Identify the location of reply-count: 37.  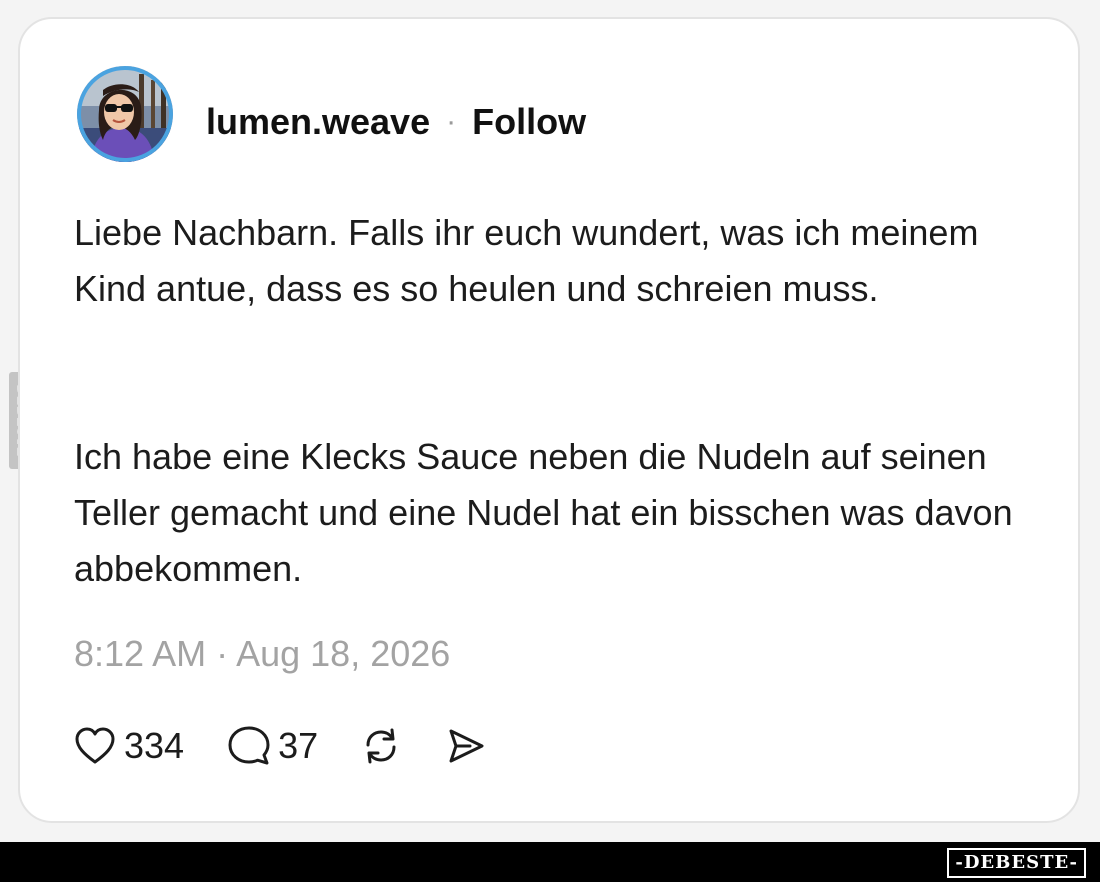
(298, 745).